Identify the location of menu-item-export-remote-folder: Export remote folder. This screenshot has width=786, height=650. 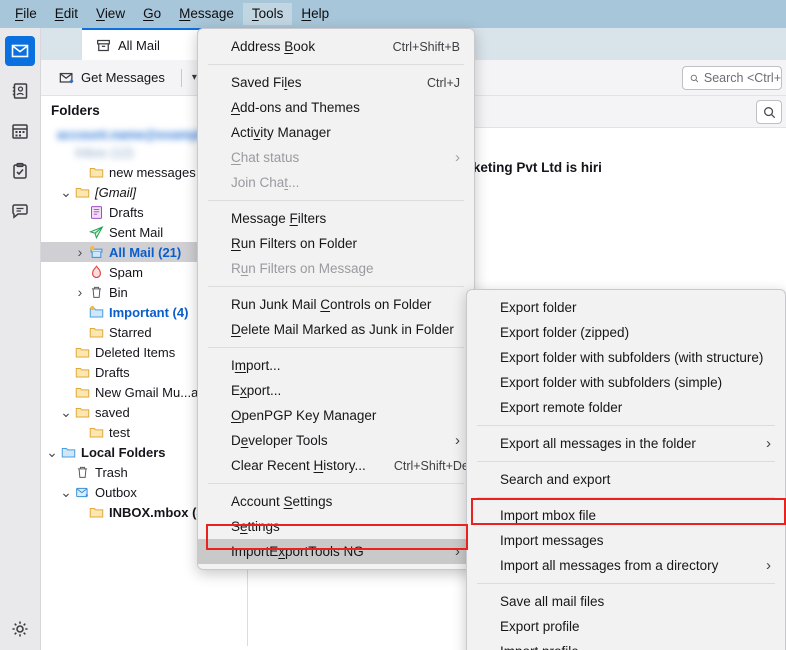
(626, 407).